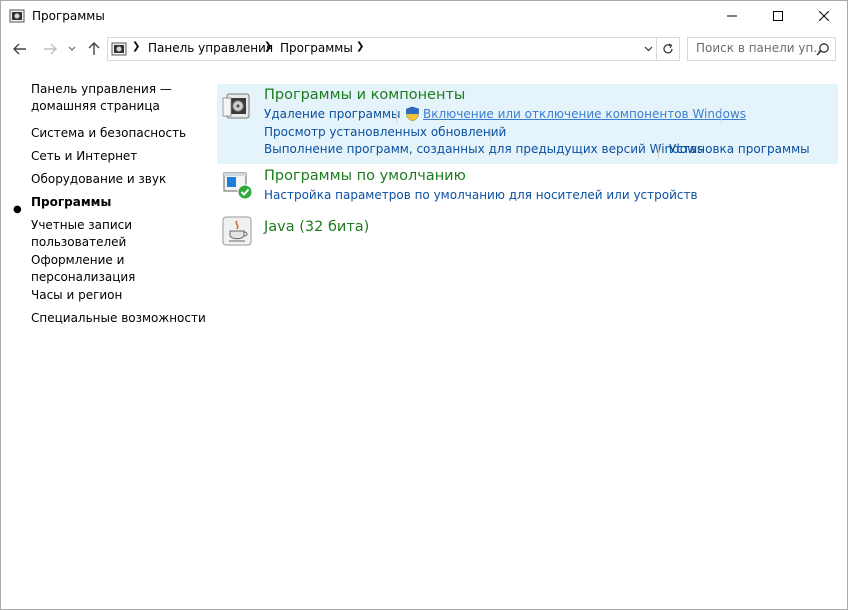 The height and width of the screenshot is (610, 848). I want to click on close-button, so click(824, 16).